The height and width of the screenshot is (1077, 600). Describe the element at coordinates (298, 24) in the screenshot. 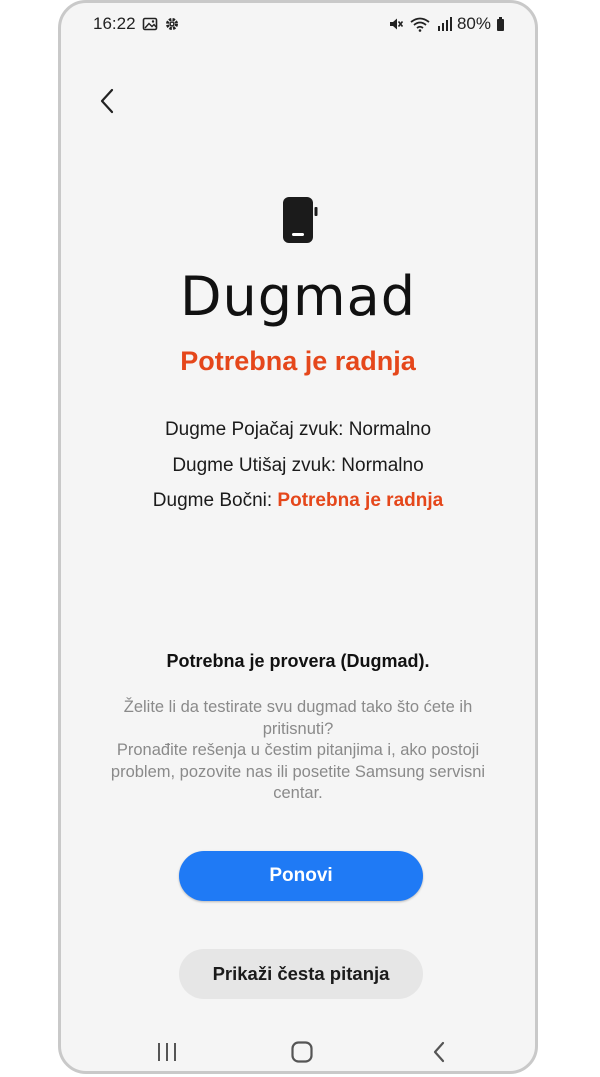

I see `status-bar: 16:22 80%` at that location.